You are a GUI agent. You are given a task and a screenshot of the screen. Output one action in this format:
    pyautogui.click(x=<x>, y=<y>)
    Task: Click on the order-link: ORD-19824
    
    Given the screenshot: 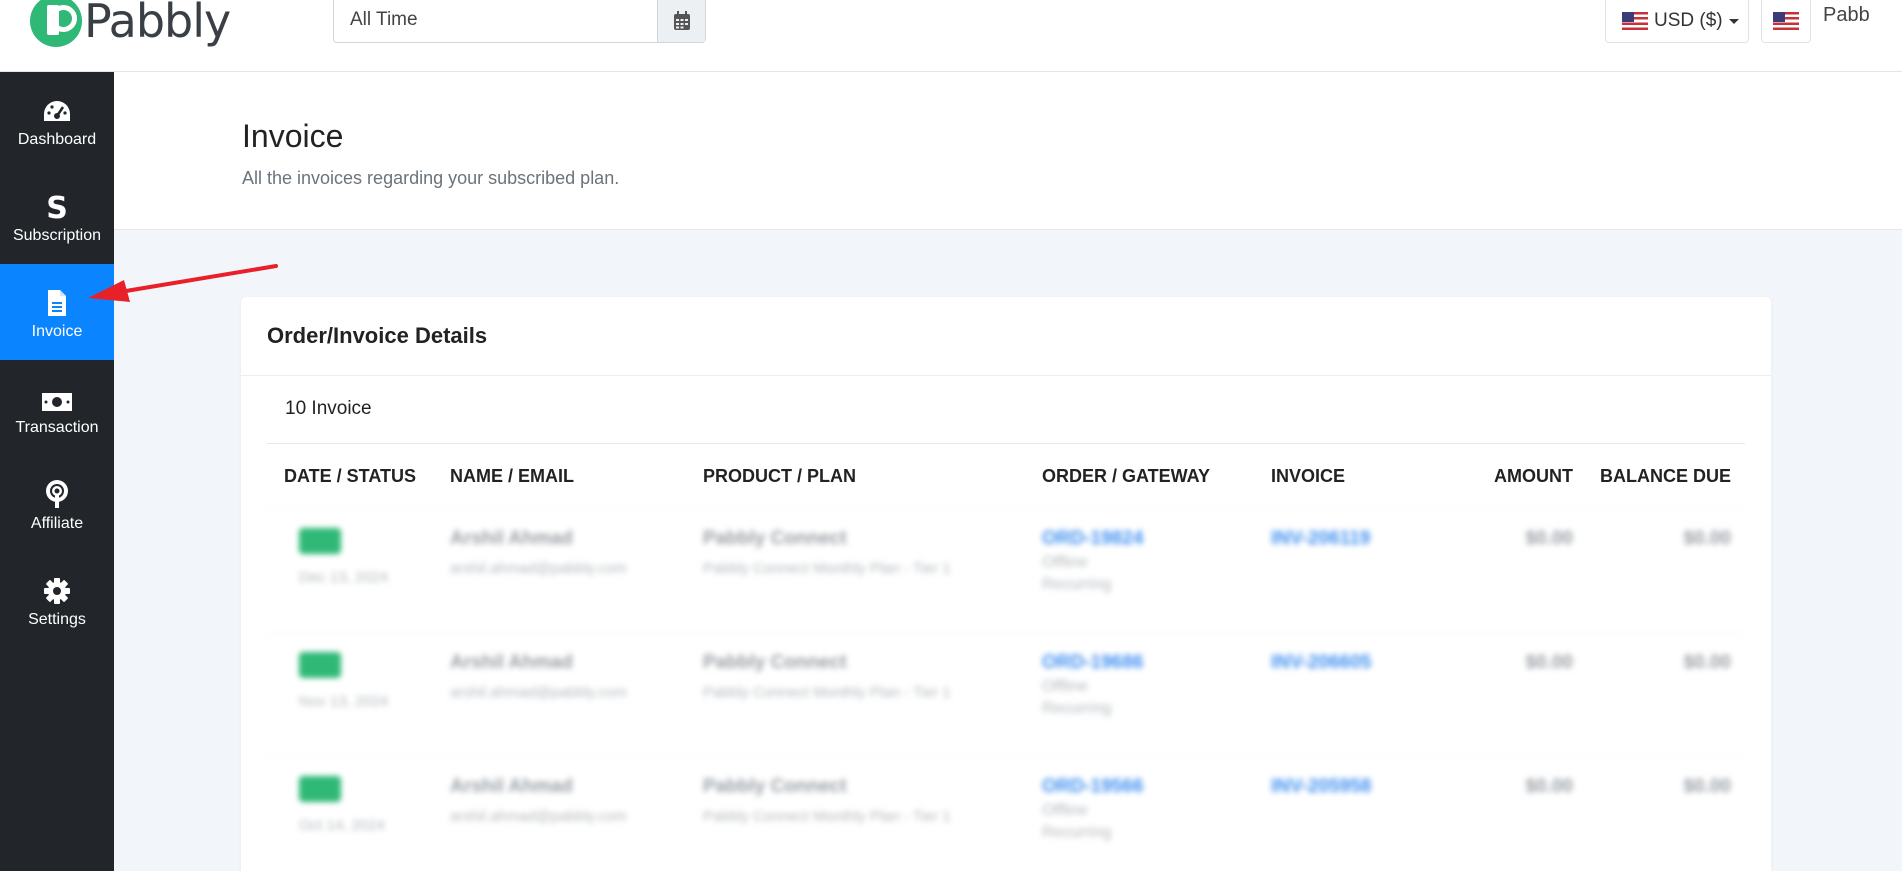 What is the action you would take?
    pyautogui.click(x=1156, y=539)
    